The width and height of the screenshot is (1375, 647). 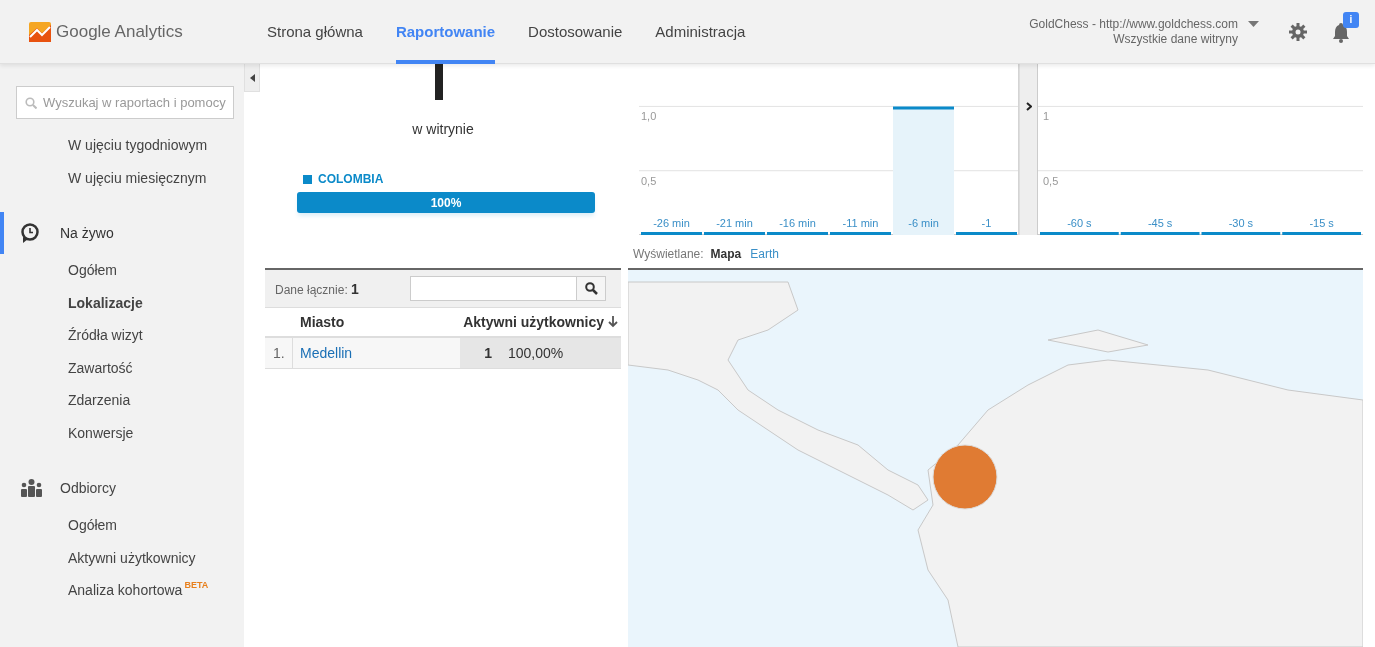 I want to click on view-option: Mapa, so click(x=726, y=253).